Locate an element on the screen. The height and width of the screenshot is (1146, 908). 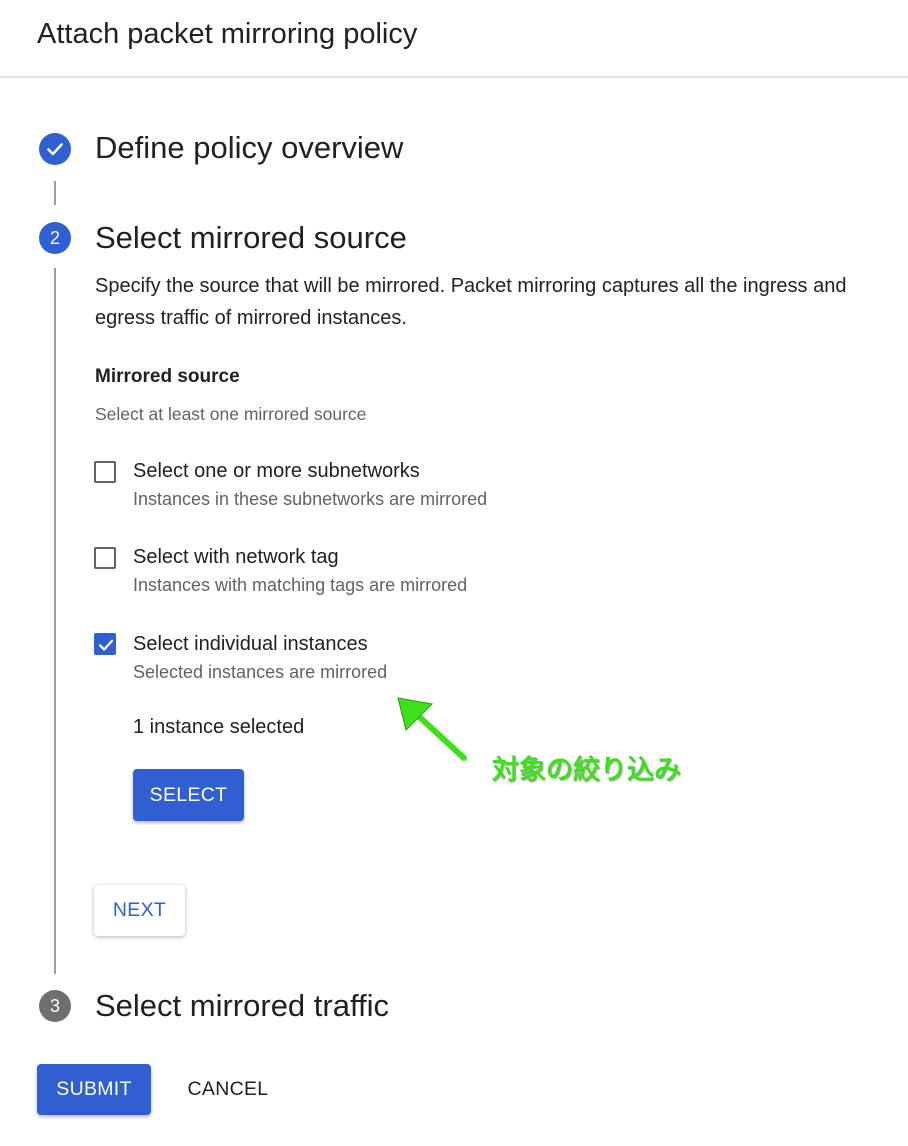
subnetworks-option-label: Select one or more subnetworks is located at coordinates (276, 471).